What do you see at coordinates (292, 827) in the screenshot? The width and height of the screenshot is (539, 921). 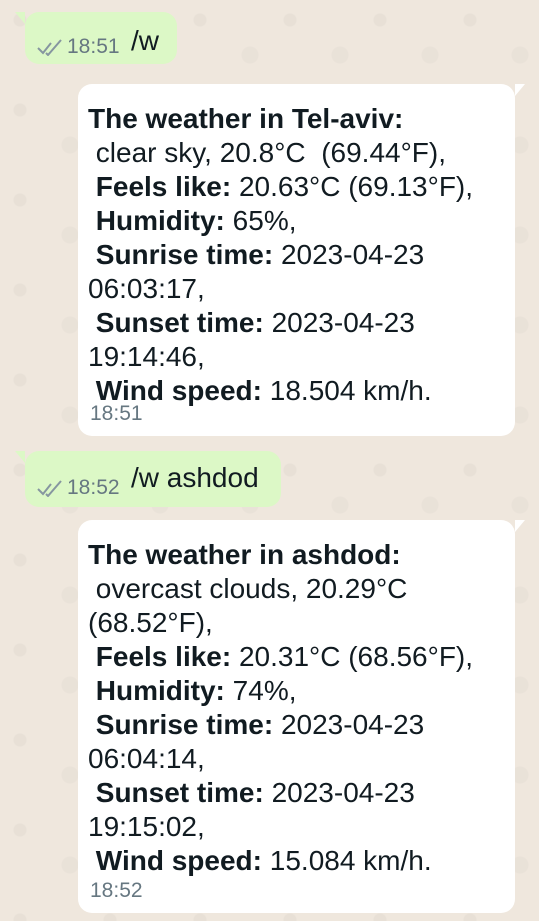 I see `report-line: 19:15:02,` at bounding box center [292, 827].